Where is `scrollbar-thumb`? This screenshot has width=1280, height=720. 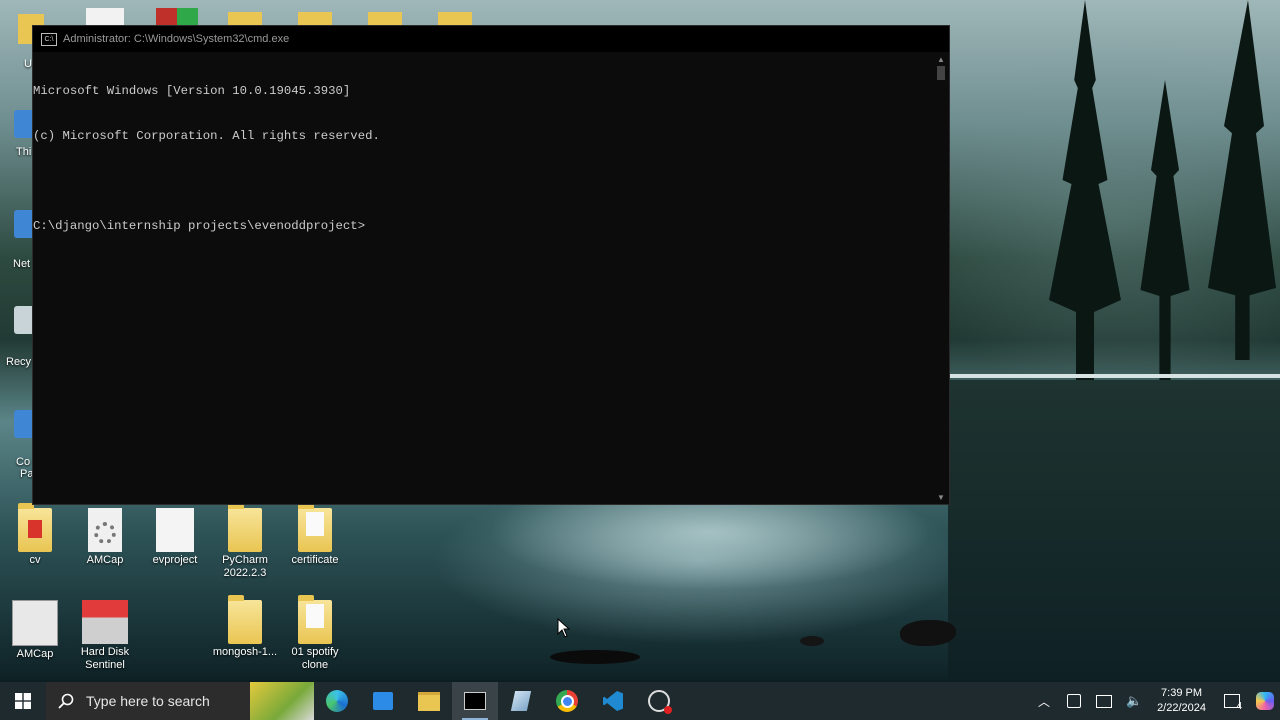
scrollbar-thumb is located at coordinates (941, 73).